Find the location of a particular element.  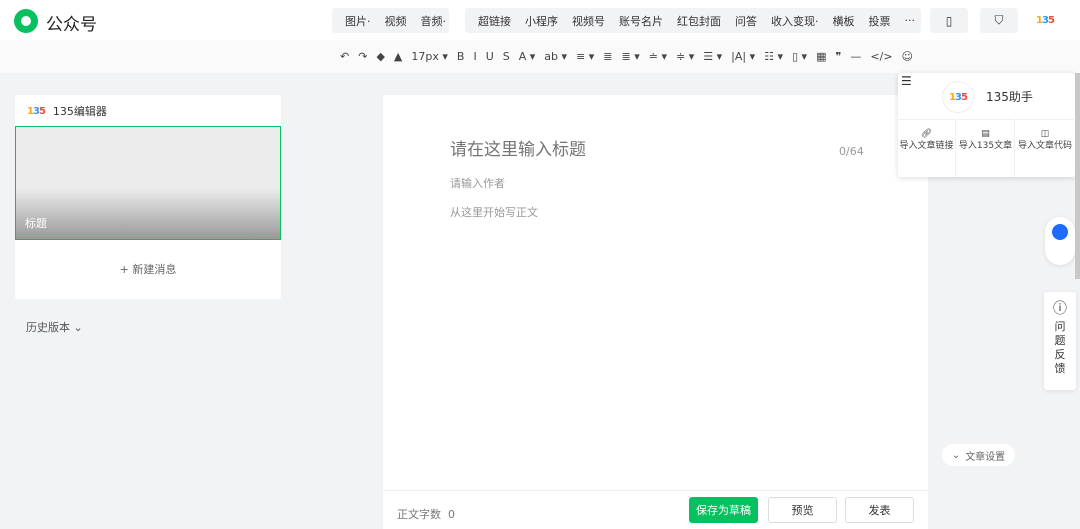

menu-miniprogram: 小程序 is located at coordinates (541, 21).